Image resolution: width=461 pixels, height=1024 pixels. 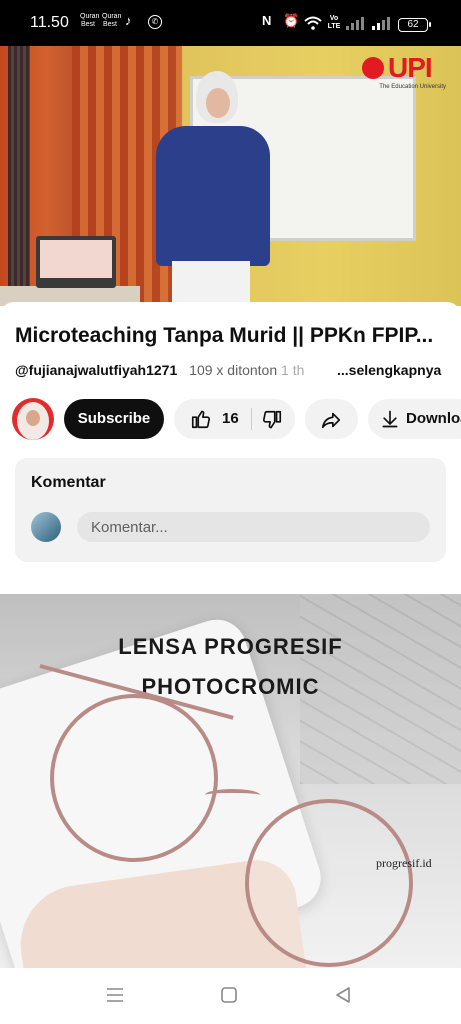 I want to click on subscribe-button: Subscribe, so click(x=114, y=419).